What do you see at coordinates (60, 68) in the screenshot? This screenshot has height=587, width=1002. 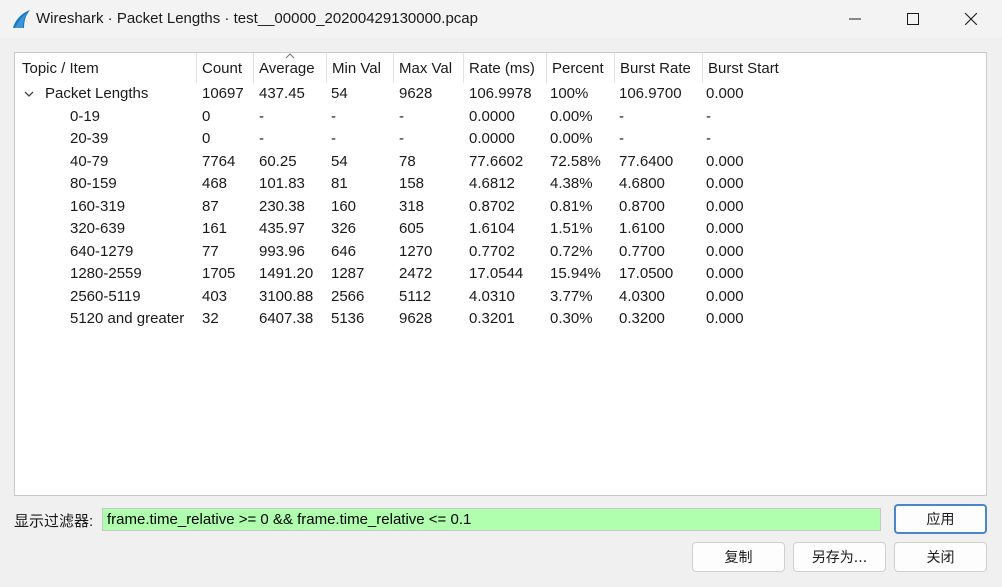 I see `header-topic: Topic / Item` at bounding box center [60, 68].